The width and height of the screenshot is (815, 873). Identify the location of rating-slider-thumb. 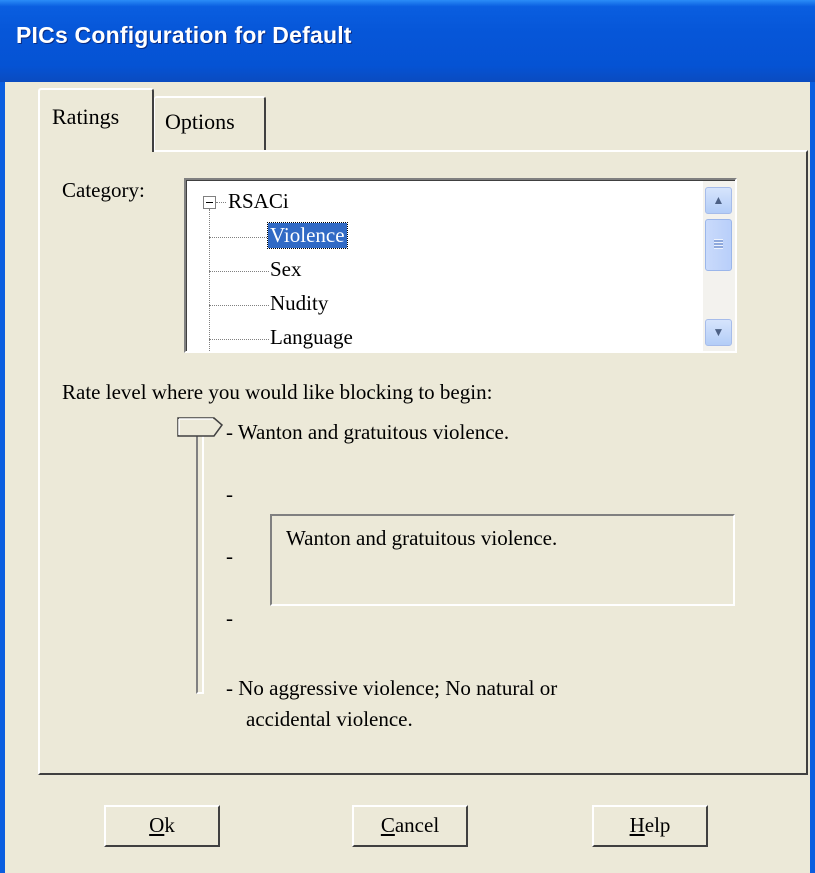
(200, 427).